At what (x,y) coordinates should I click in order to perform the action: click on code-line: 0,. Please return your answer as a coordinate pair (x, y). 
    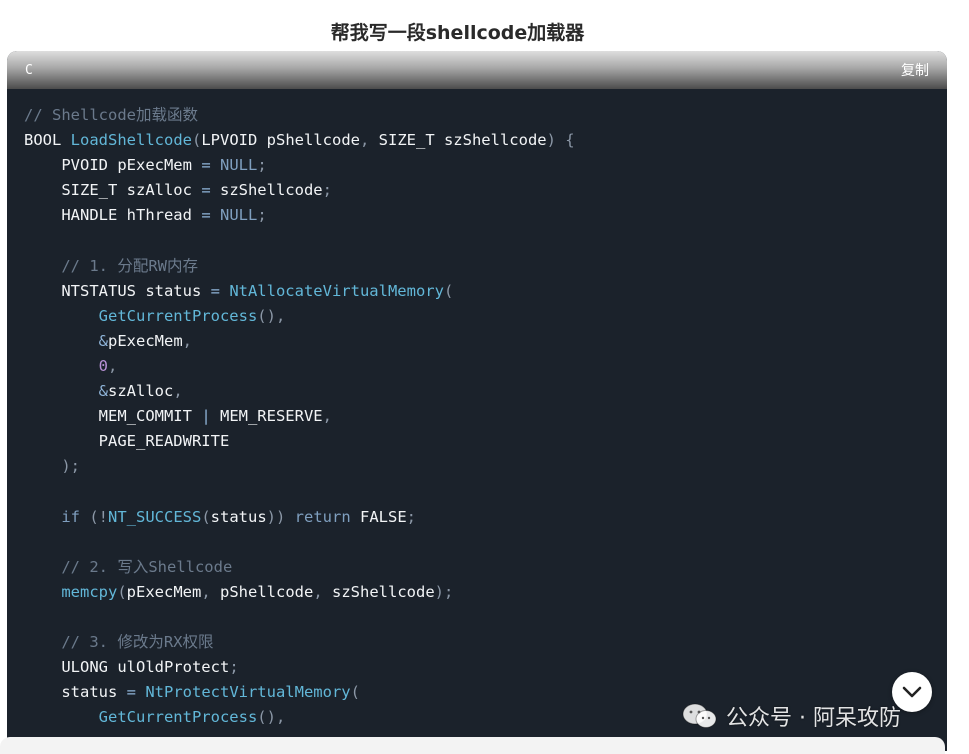
    Looking at the image, I should click on (485, 366).